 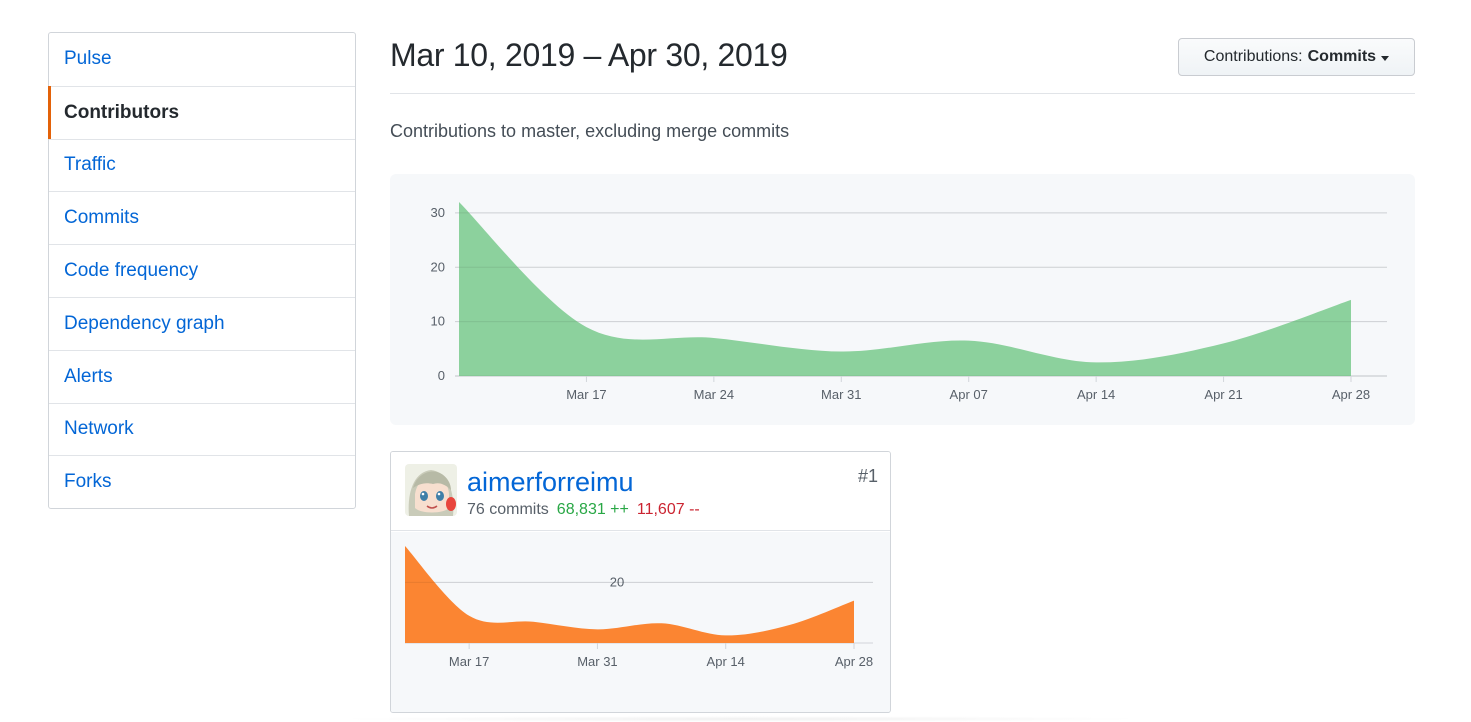 I want to click on commit-count: 76 commits, so click(x=508, y=509).